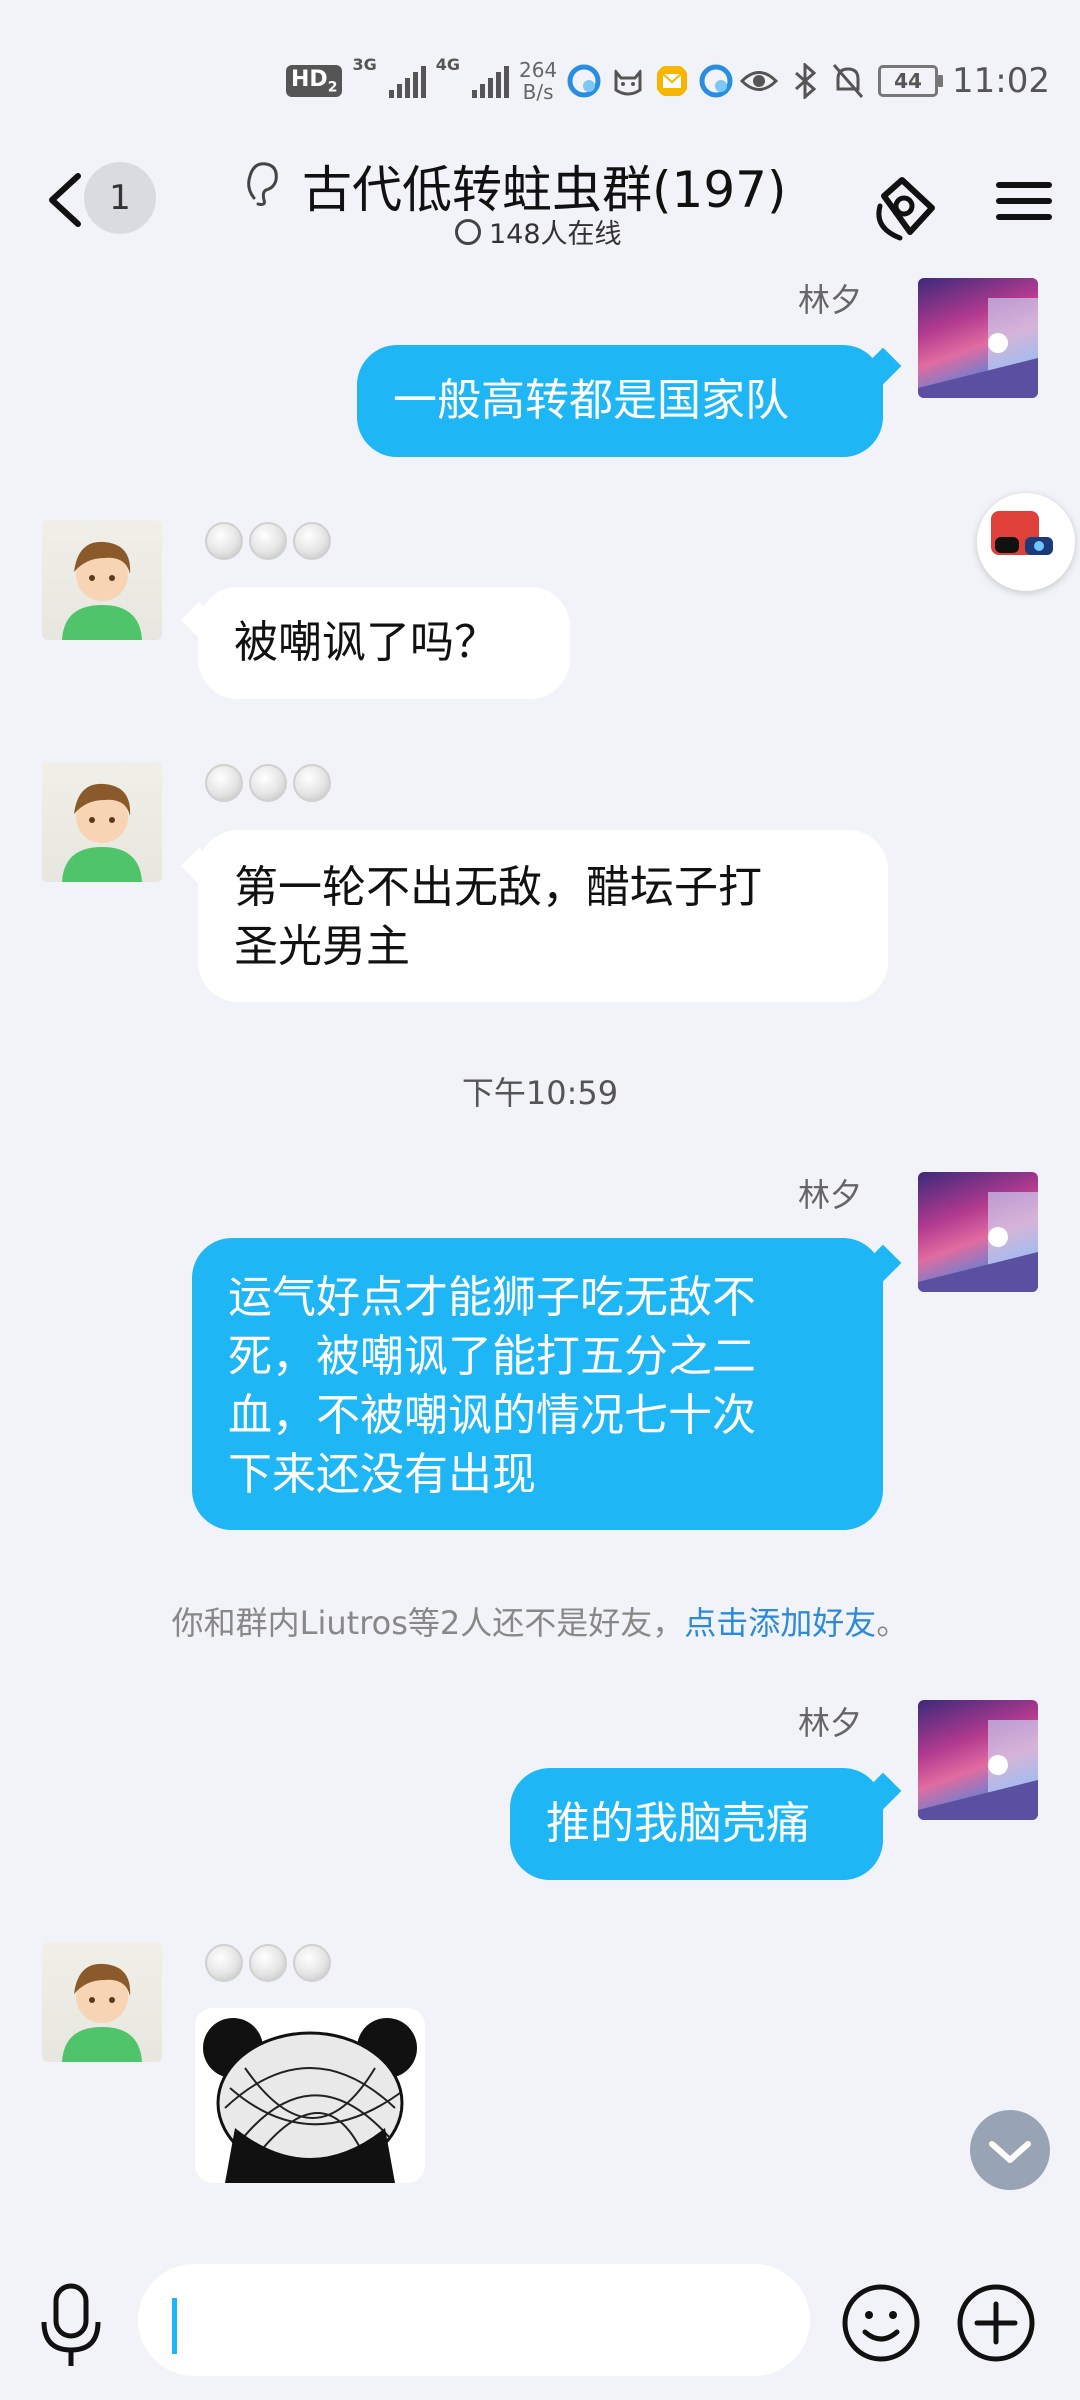 The image size is (1080, 2400). I want to click on eye-icon, so click(759, 81).